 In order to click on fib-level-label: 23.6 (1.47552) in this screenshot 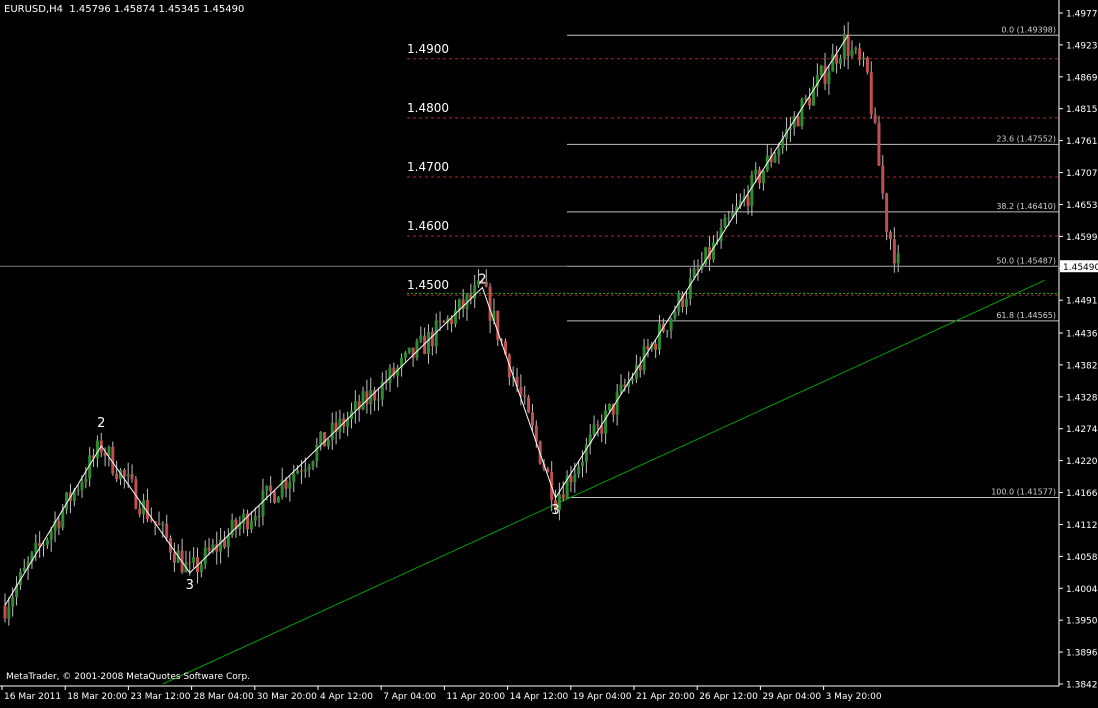, I will do `click(1026, 138)`.